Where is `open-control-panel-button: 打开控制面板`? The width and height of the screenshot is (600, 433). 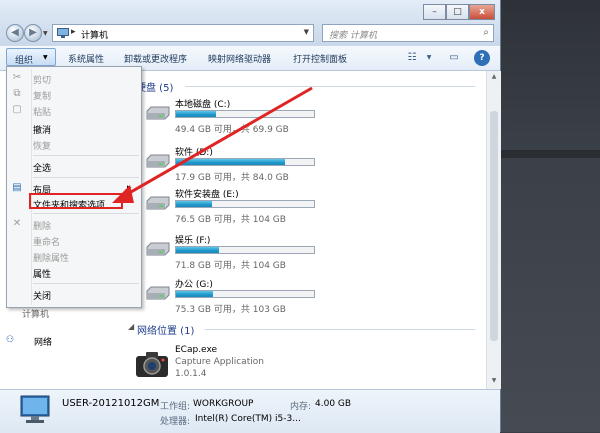 open-control-panel-button: 打开控制面板 is located at coordinates (320, 58).